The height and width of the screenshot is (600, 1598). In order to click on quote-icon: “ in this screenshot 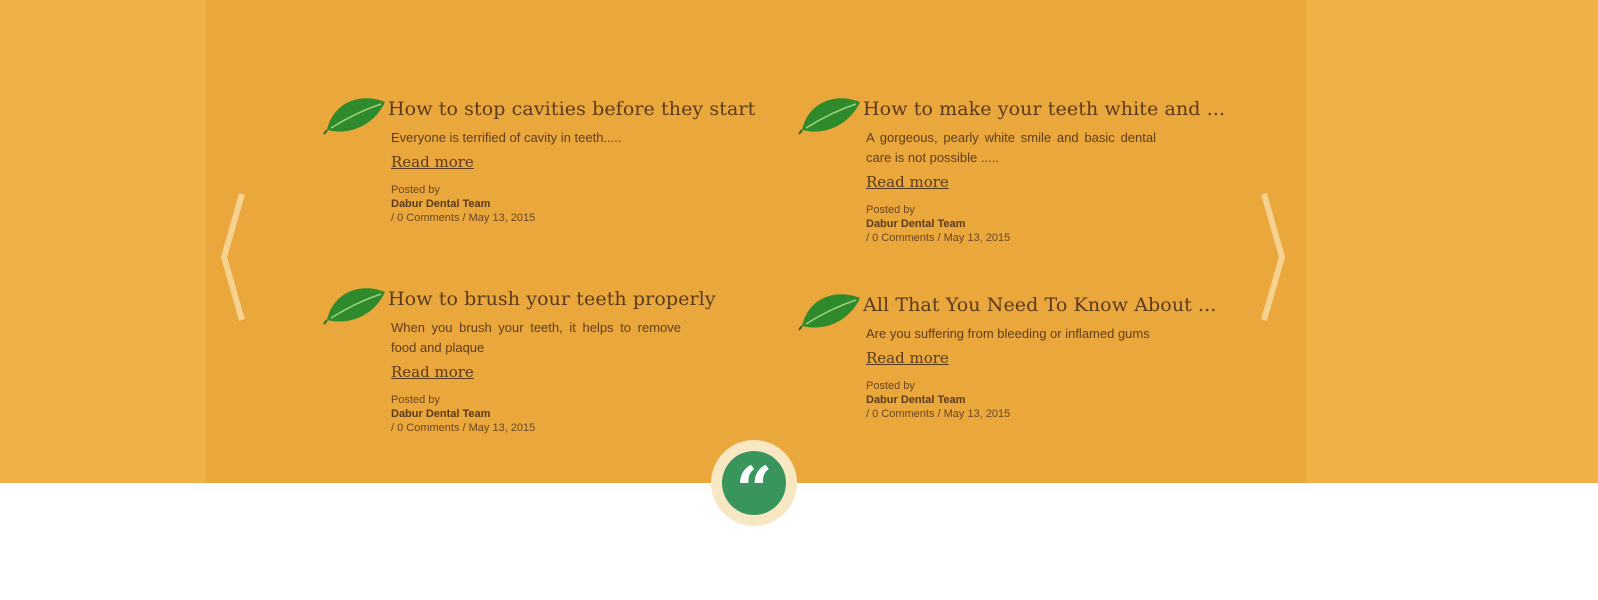, I will do `click(754, 487)`.